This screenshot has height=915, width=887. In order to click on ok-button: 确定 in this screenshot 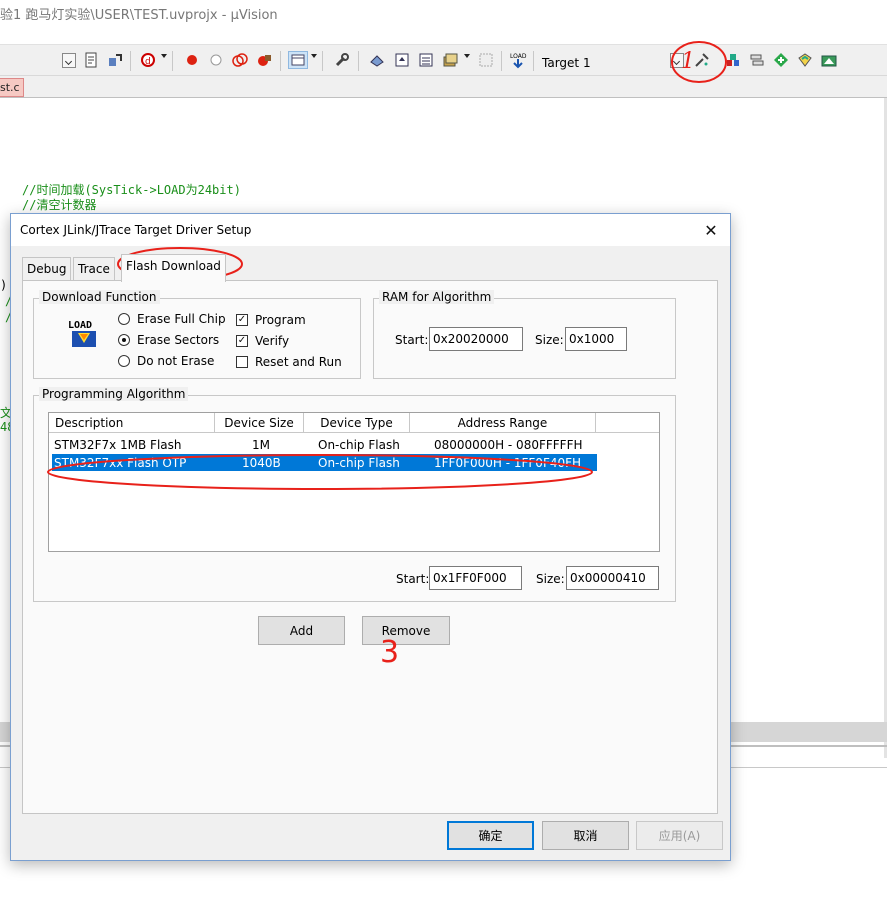, I will do `click(490, 835)`.